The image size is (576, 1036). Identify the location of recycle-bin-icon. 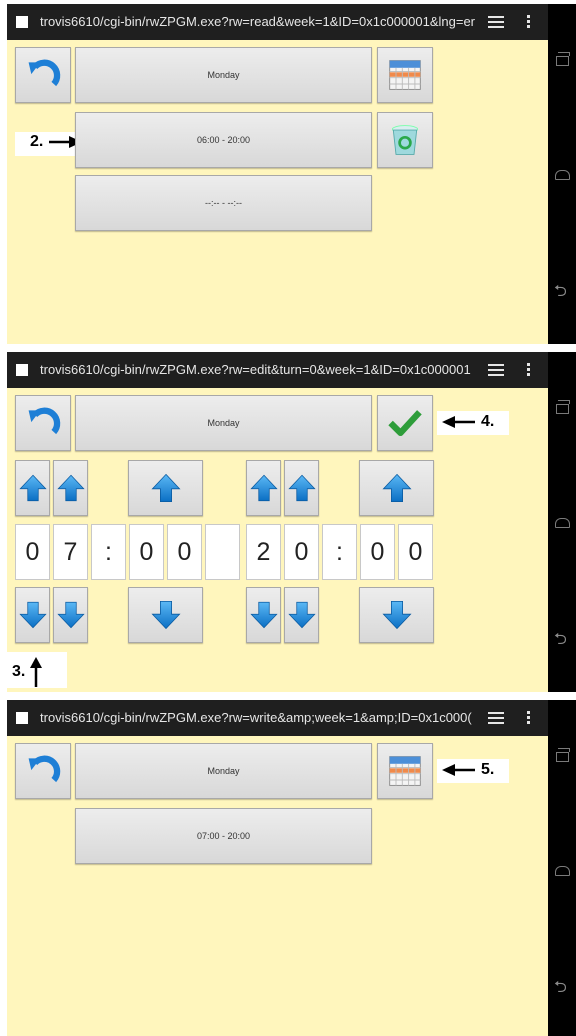
(405, 140).